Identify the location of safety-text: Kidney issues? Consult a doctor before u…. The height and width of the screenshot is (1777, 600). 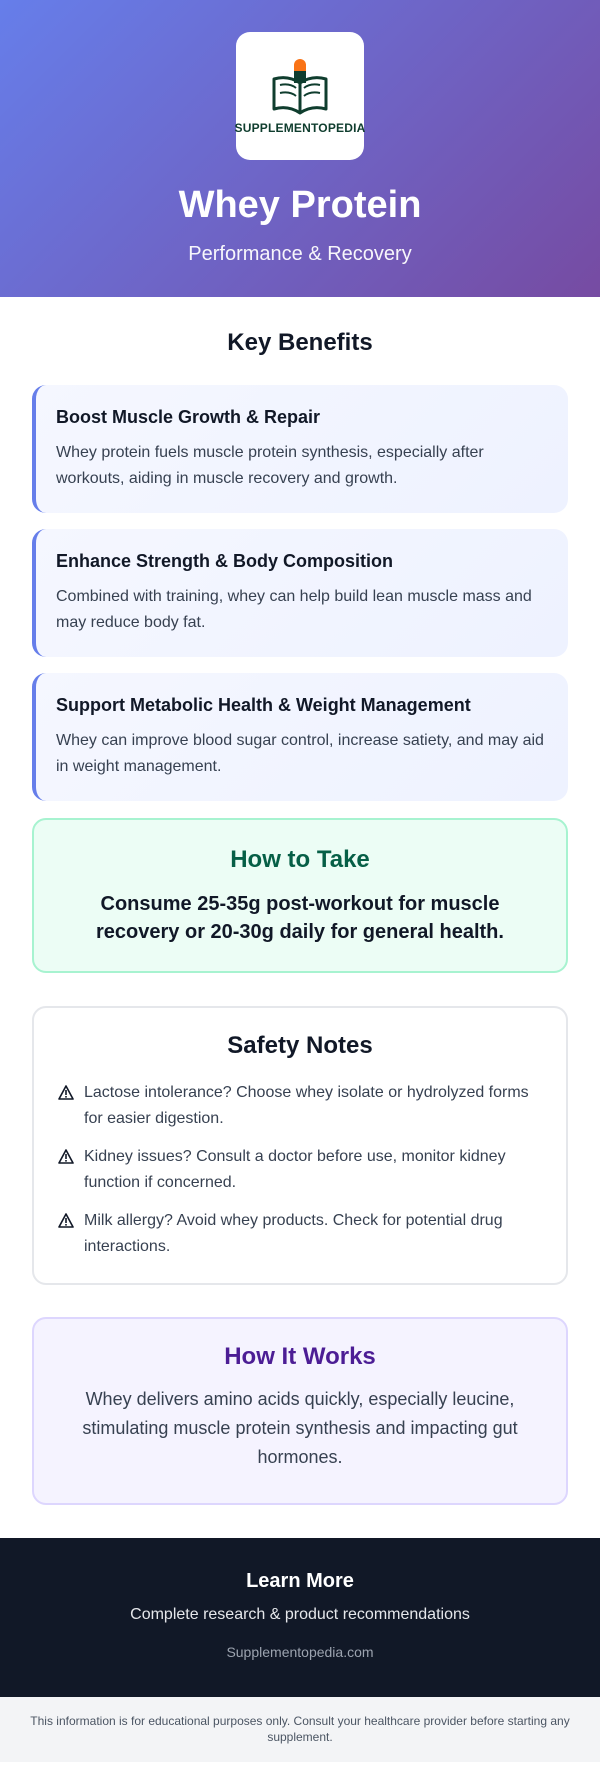
(295, 1169).